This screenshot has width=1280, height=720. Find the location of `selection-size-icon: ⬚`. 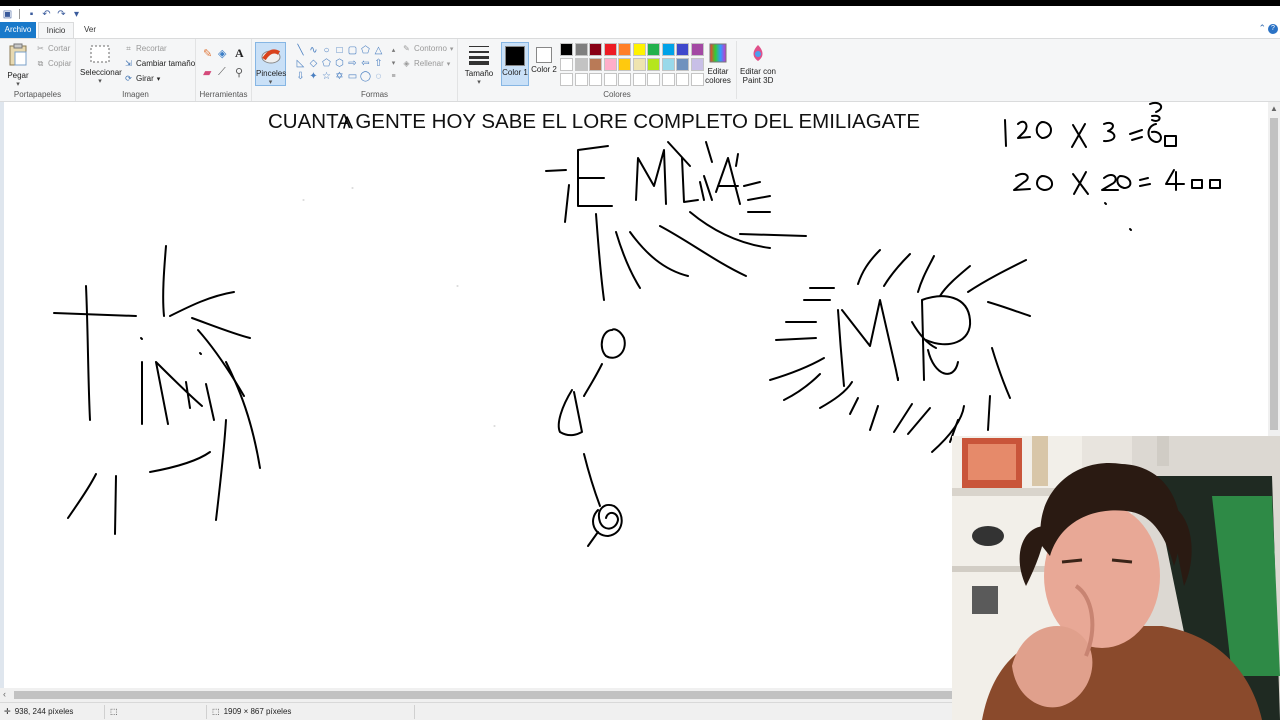

selection-size-icon: ⬚ is located at coordinates (114, 711).